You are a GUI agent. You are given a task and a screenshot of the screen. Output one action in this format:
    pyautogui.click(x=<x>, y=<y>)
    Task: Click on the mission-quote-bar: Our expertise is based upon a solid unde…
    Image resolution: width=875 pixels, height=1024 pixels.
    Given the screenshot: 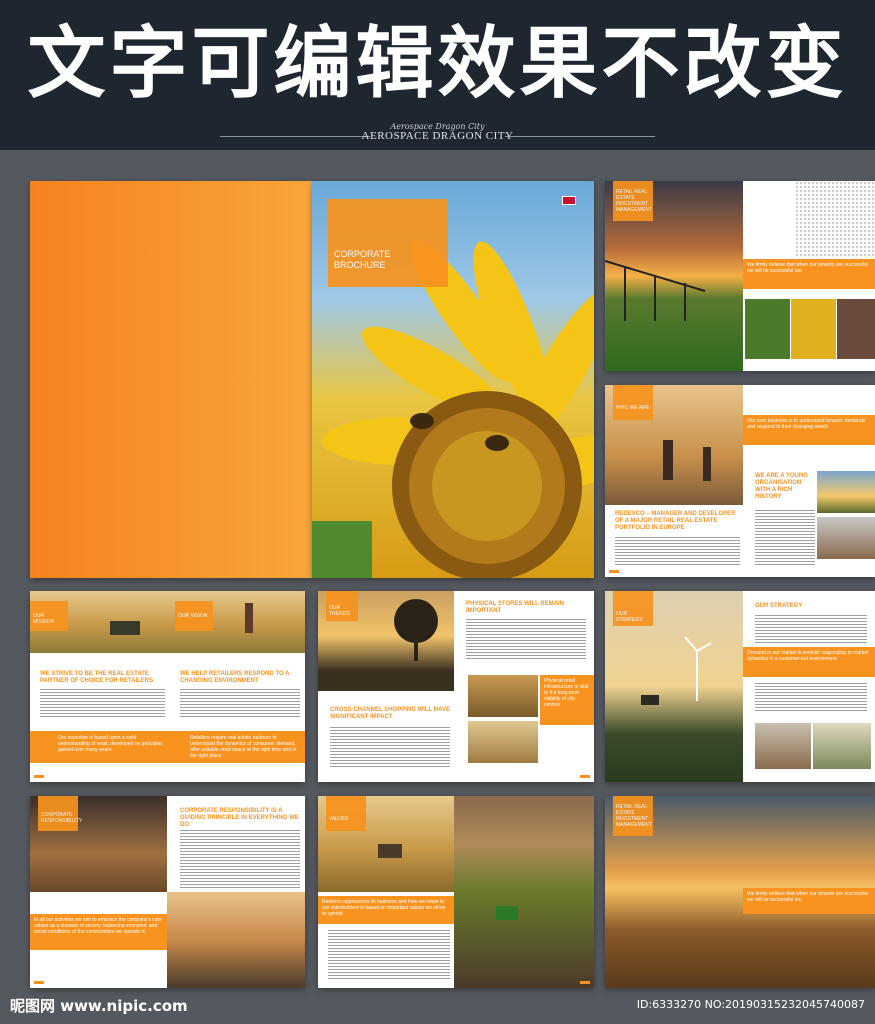 What is the action you would take?
    pyautogui.click(x=167, y=747)
    